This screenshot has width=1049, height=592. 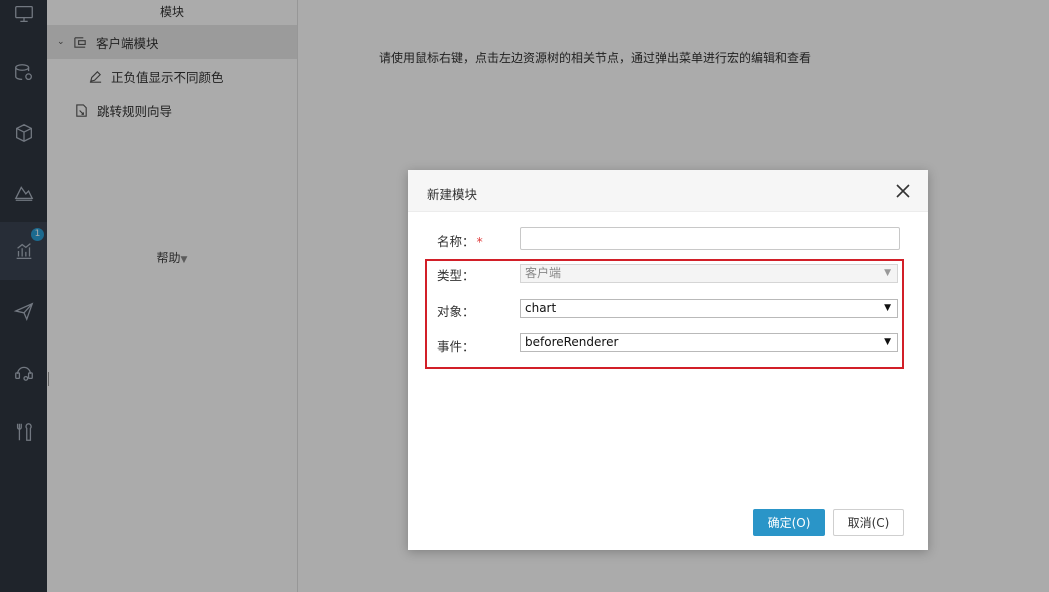 What do you see at coordinates (709, 342) in the screenshot?
I see `event-select: beforeRenderer ▼` at bounding box center [709, 342].